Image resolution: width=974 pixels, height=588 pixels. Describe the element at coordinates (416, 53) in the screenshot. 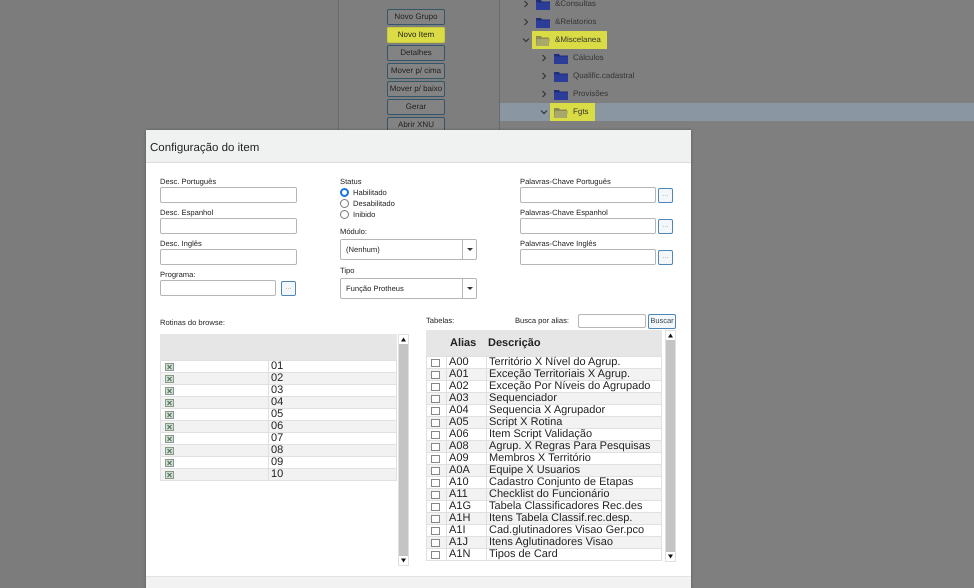

I see `toolbar-button: Detalhes` at that location.